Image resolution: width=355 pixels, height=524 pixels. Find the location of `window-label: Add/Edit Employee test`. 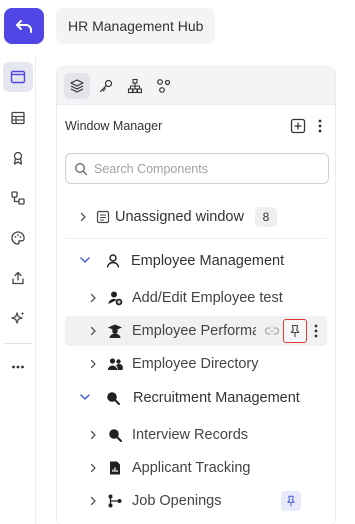

window-label: Add/Edit Employee test is located at coordinates (207, 298).